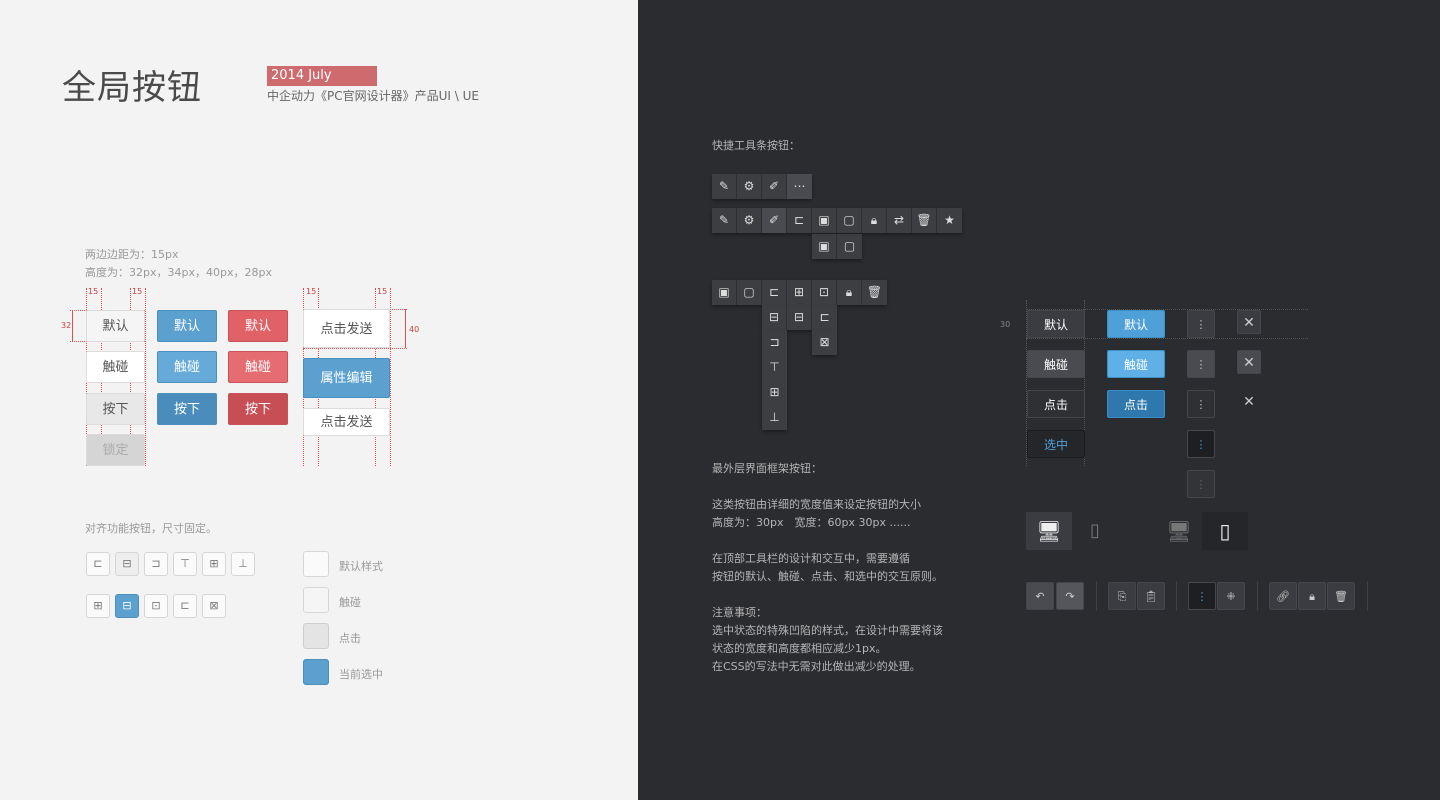 Image resolution: width=1440 pixels, height=800 pixels. I want to click on red-default-button: 默认, so click(258, 326).